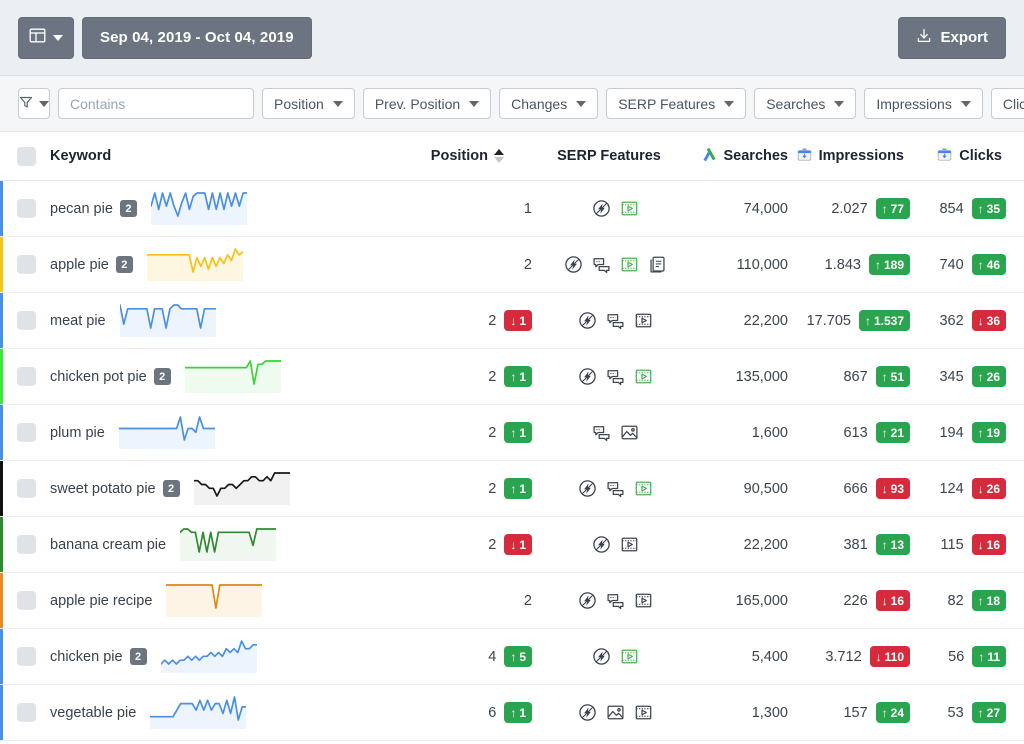 This screenshot has width=1024, height=744. Describe the element at coordinates (512, 433) in the screenshot. I see `table-row: plum pie 2 ↑ 1 1,600 613 ↑ 21 194 ↑ 19` at that location.